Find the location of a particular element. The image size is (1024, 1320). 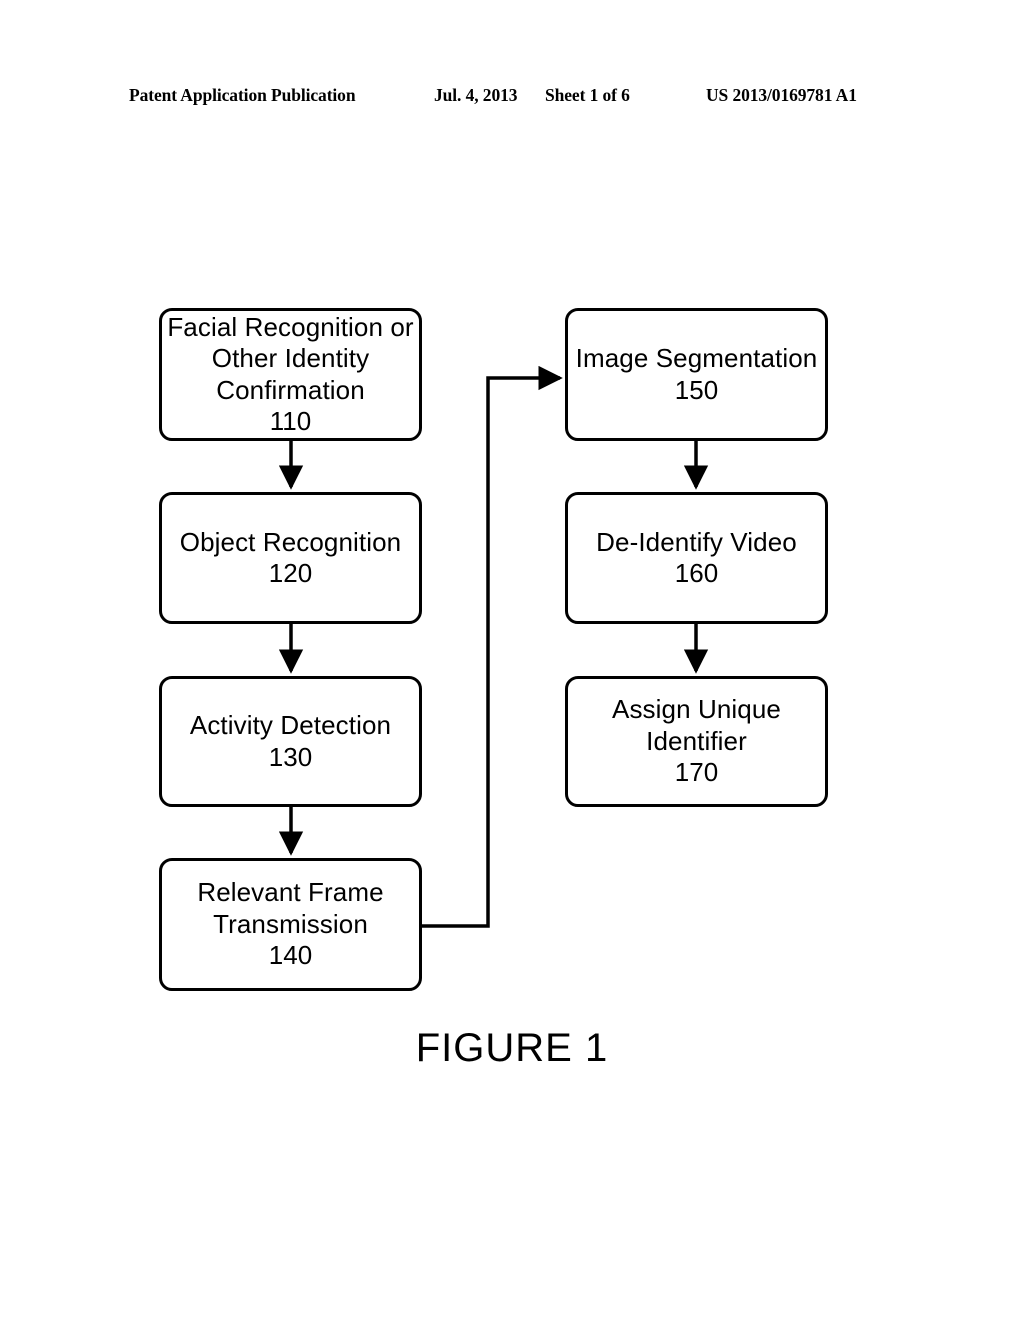

flow-node-160: De-Identify Video 160 is located at coordinates (696, 558).